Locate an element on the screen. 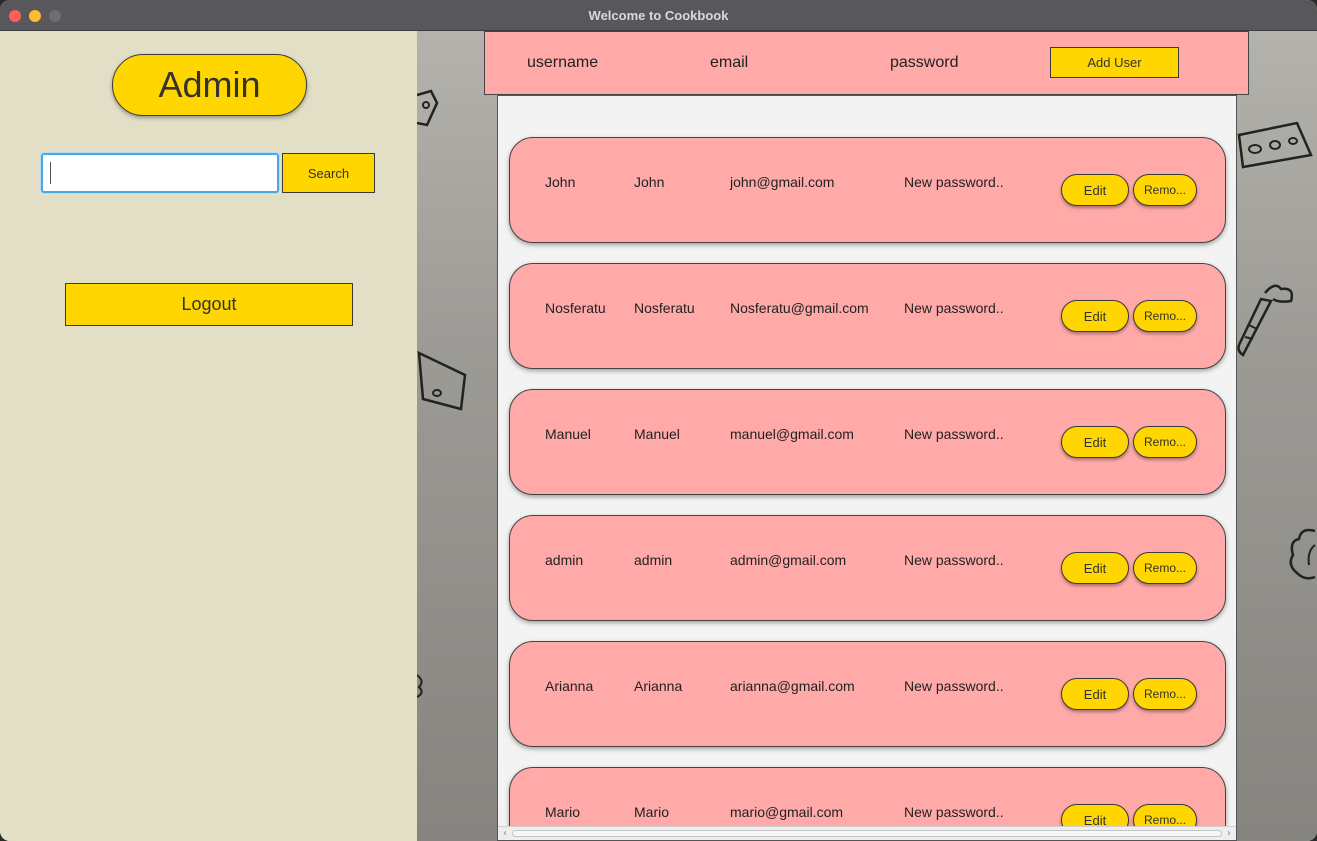  user-name: admin is located at coordinates (564, 560).